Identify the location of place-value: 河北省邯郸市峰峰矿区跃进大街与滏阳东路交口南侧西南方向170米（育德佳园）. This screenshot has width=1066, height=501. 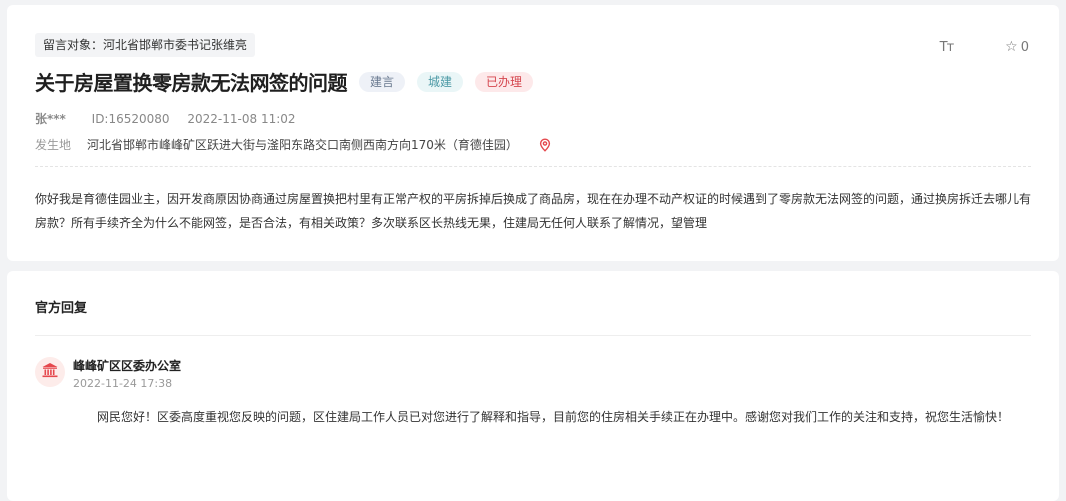
(302, 145).